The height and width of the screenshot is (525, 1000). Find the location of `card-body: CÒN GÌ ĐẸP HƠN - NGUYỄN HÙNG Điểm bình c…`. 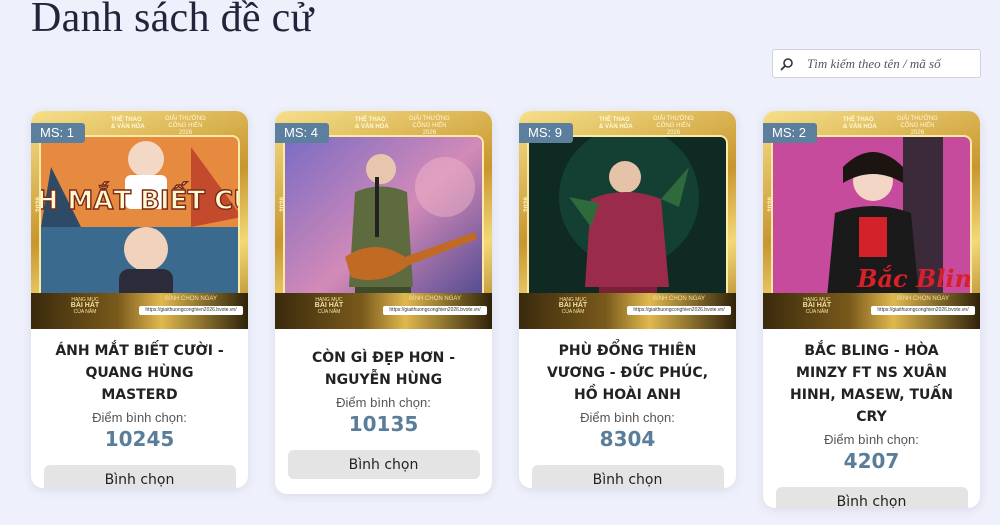

card-body: CÒN GÌ ĐẸP HƠN - NGUYỄN HÙNG Điểm bình c… is located at coordinates (383, 411).